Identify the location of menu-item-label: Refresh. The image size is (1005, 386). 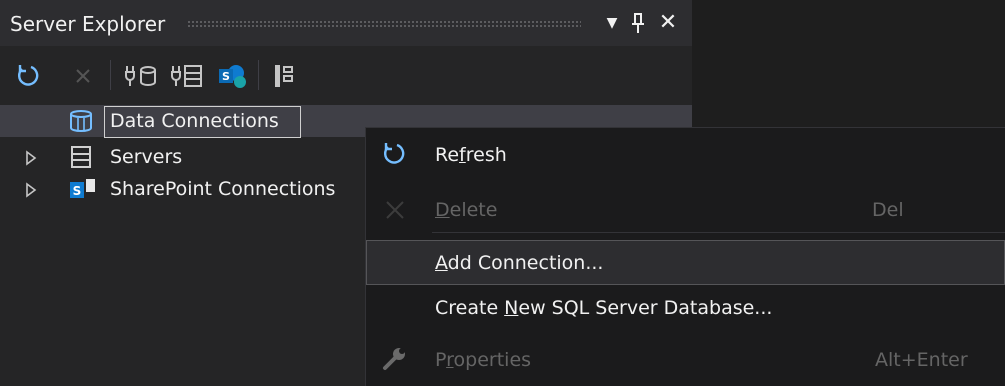
(471, 155).